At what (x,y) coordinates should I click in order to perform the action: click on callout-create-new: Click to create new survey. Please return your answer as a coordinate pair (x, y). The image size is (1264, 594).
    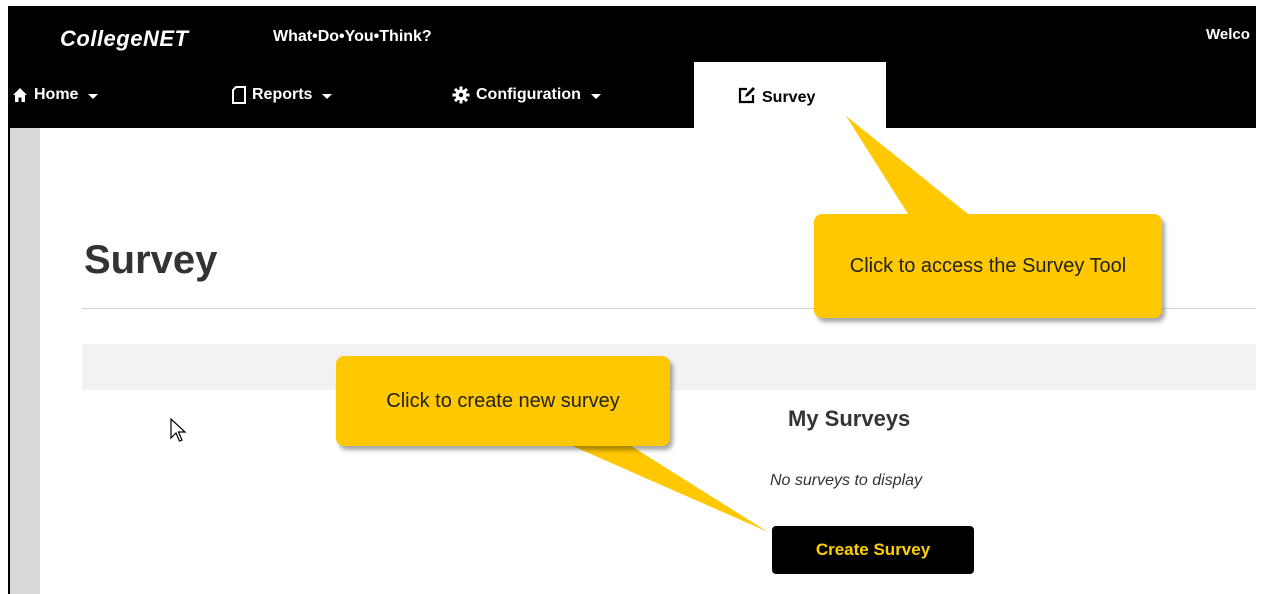
    Looking at the image, I should click on (503, 401).